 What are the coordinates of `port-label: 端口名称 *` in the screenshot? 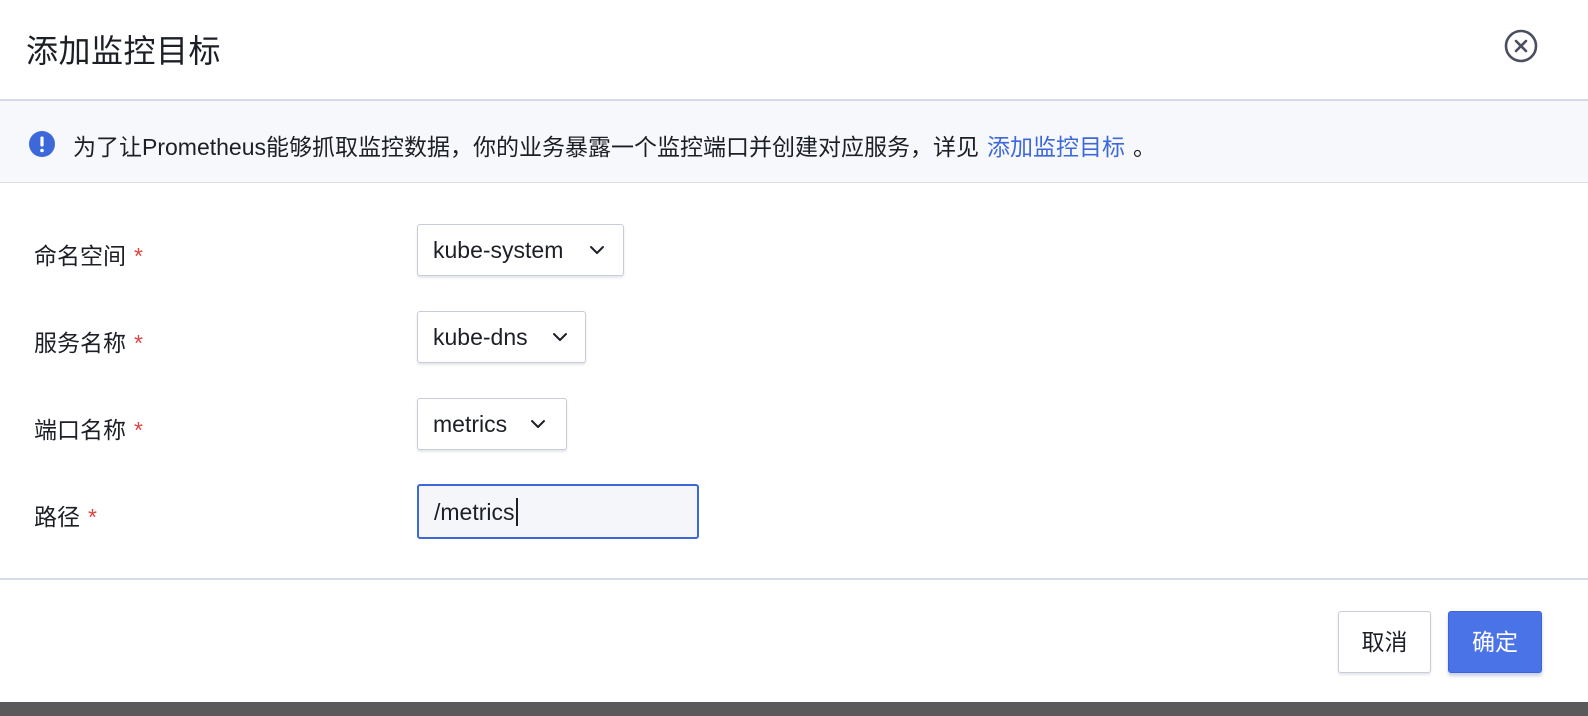 It's located at (88, 428).